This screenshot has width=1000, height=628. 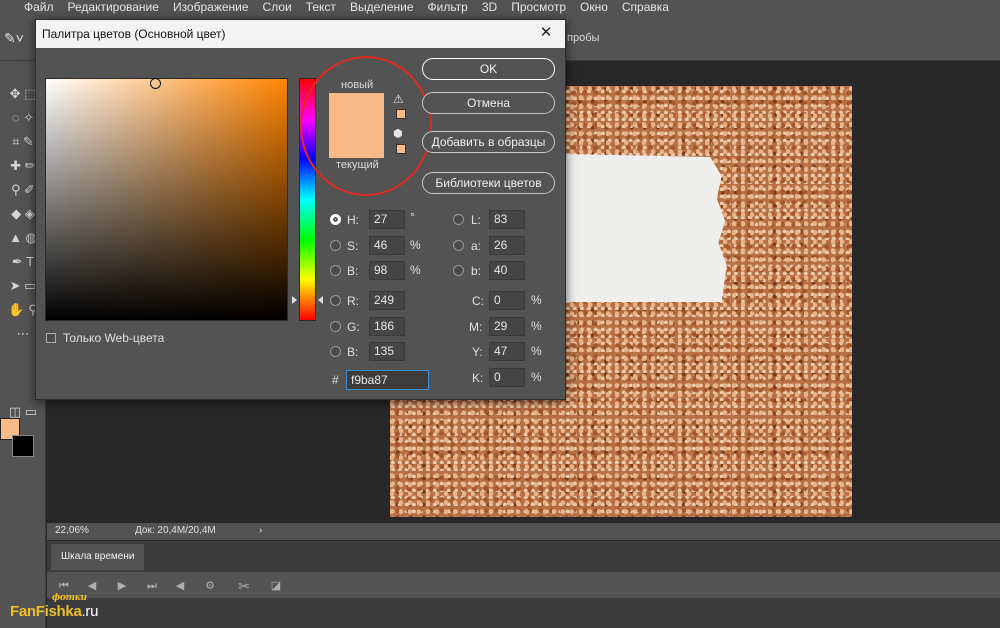 What do you see at coordinates (507, 351) in the screenshot?
I see `yellow-input: 47` at bounding box center [507, 351].